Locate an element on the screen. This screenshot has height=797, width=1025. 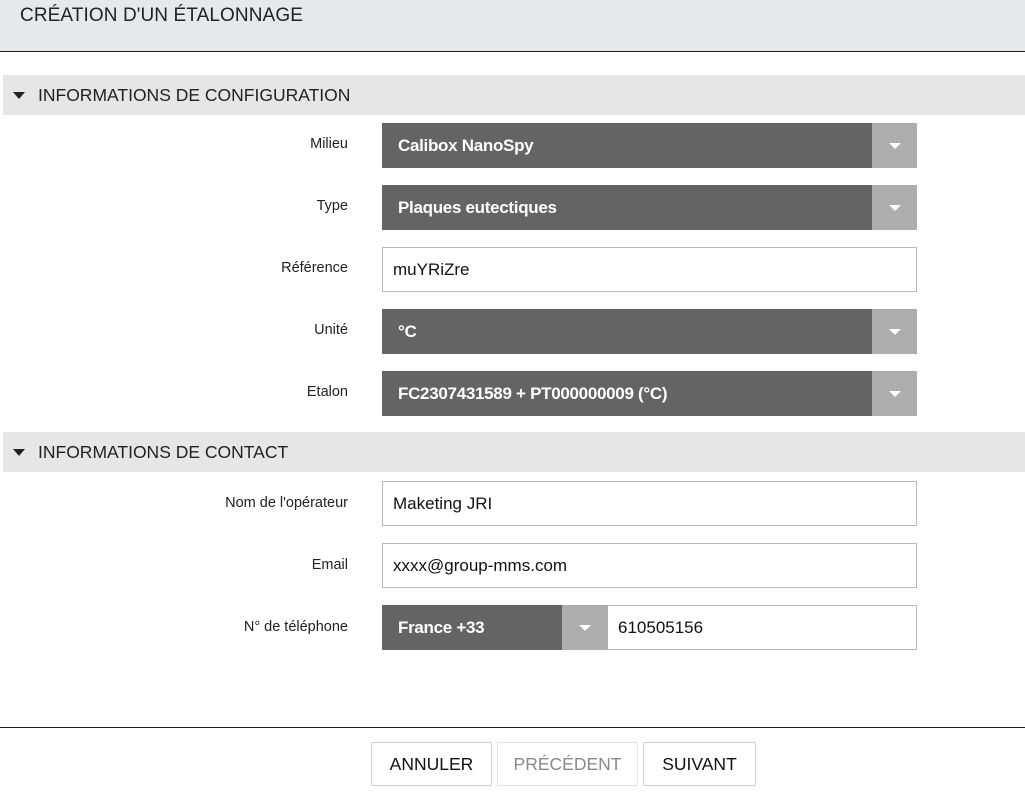
milieu-dropdown-button is located at coordinates (894, 145).